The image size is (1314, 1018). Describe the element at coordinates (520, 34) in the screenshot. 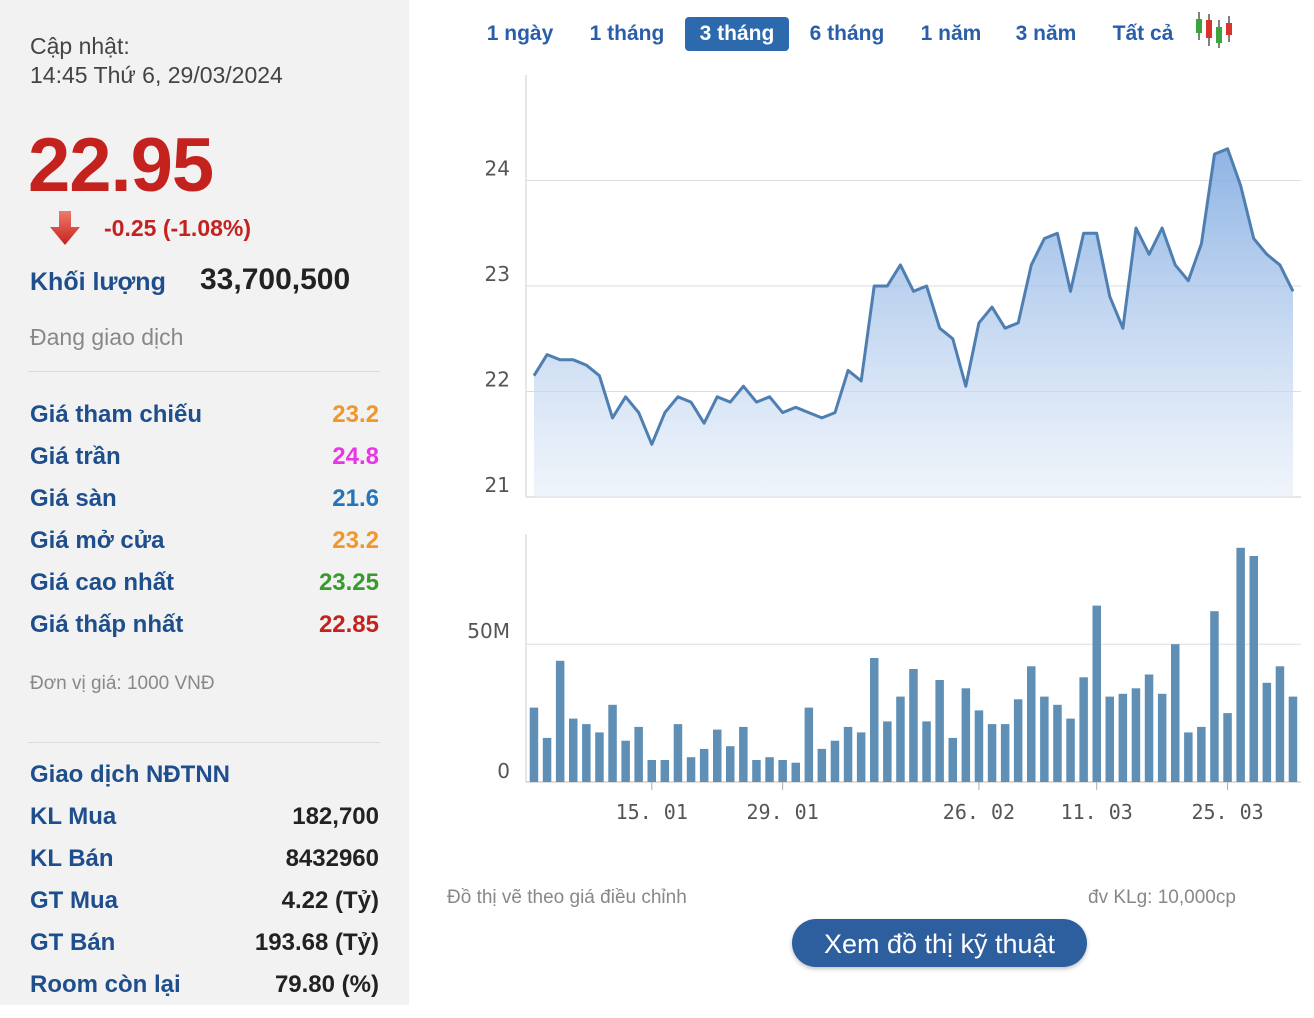

I see `tab-0: 1 ngày` at that location.